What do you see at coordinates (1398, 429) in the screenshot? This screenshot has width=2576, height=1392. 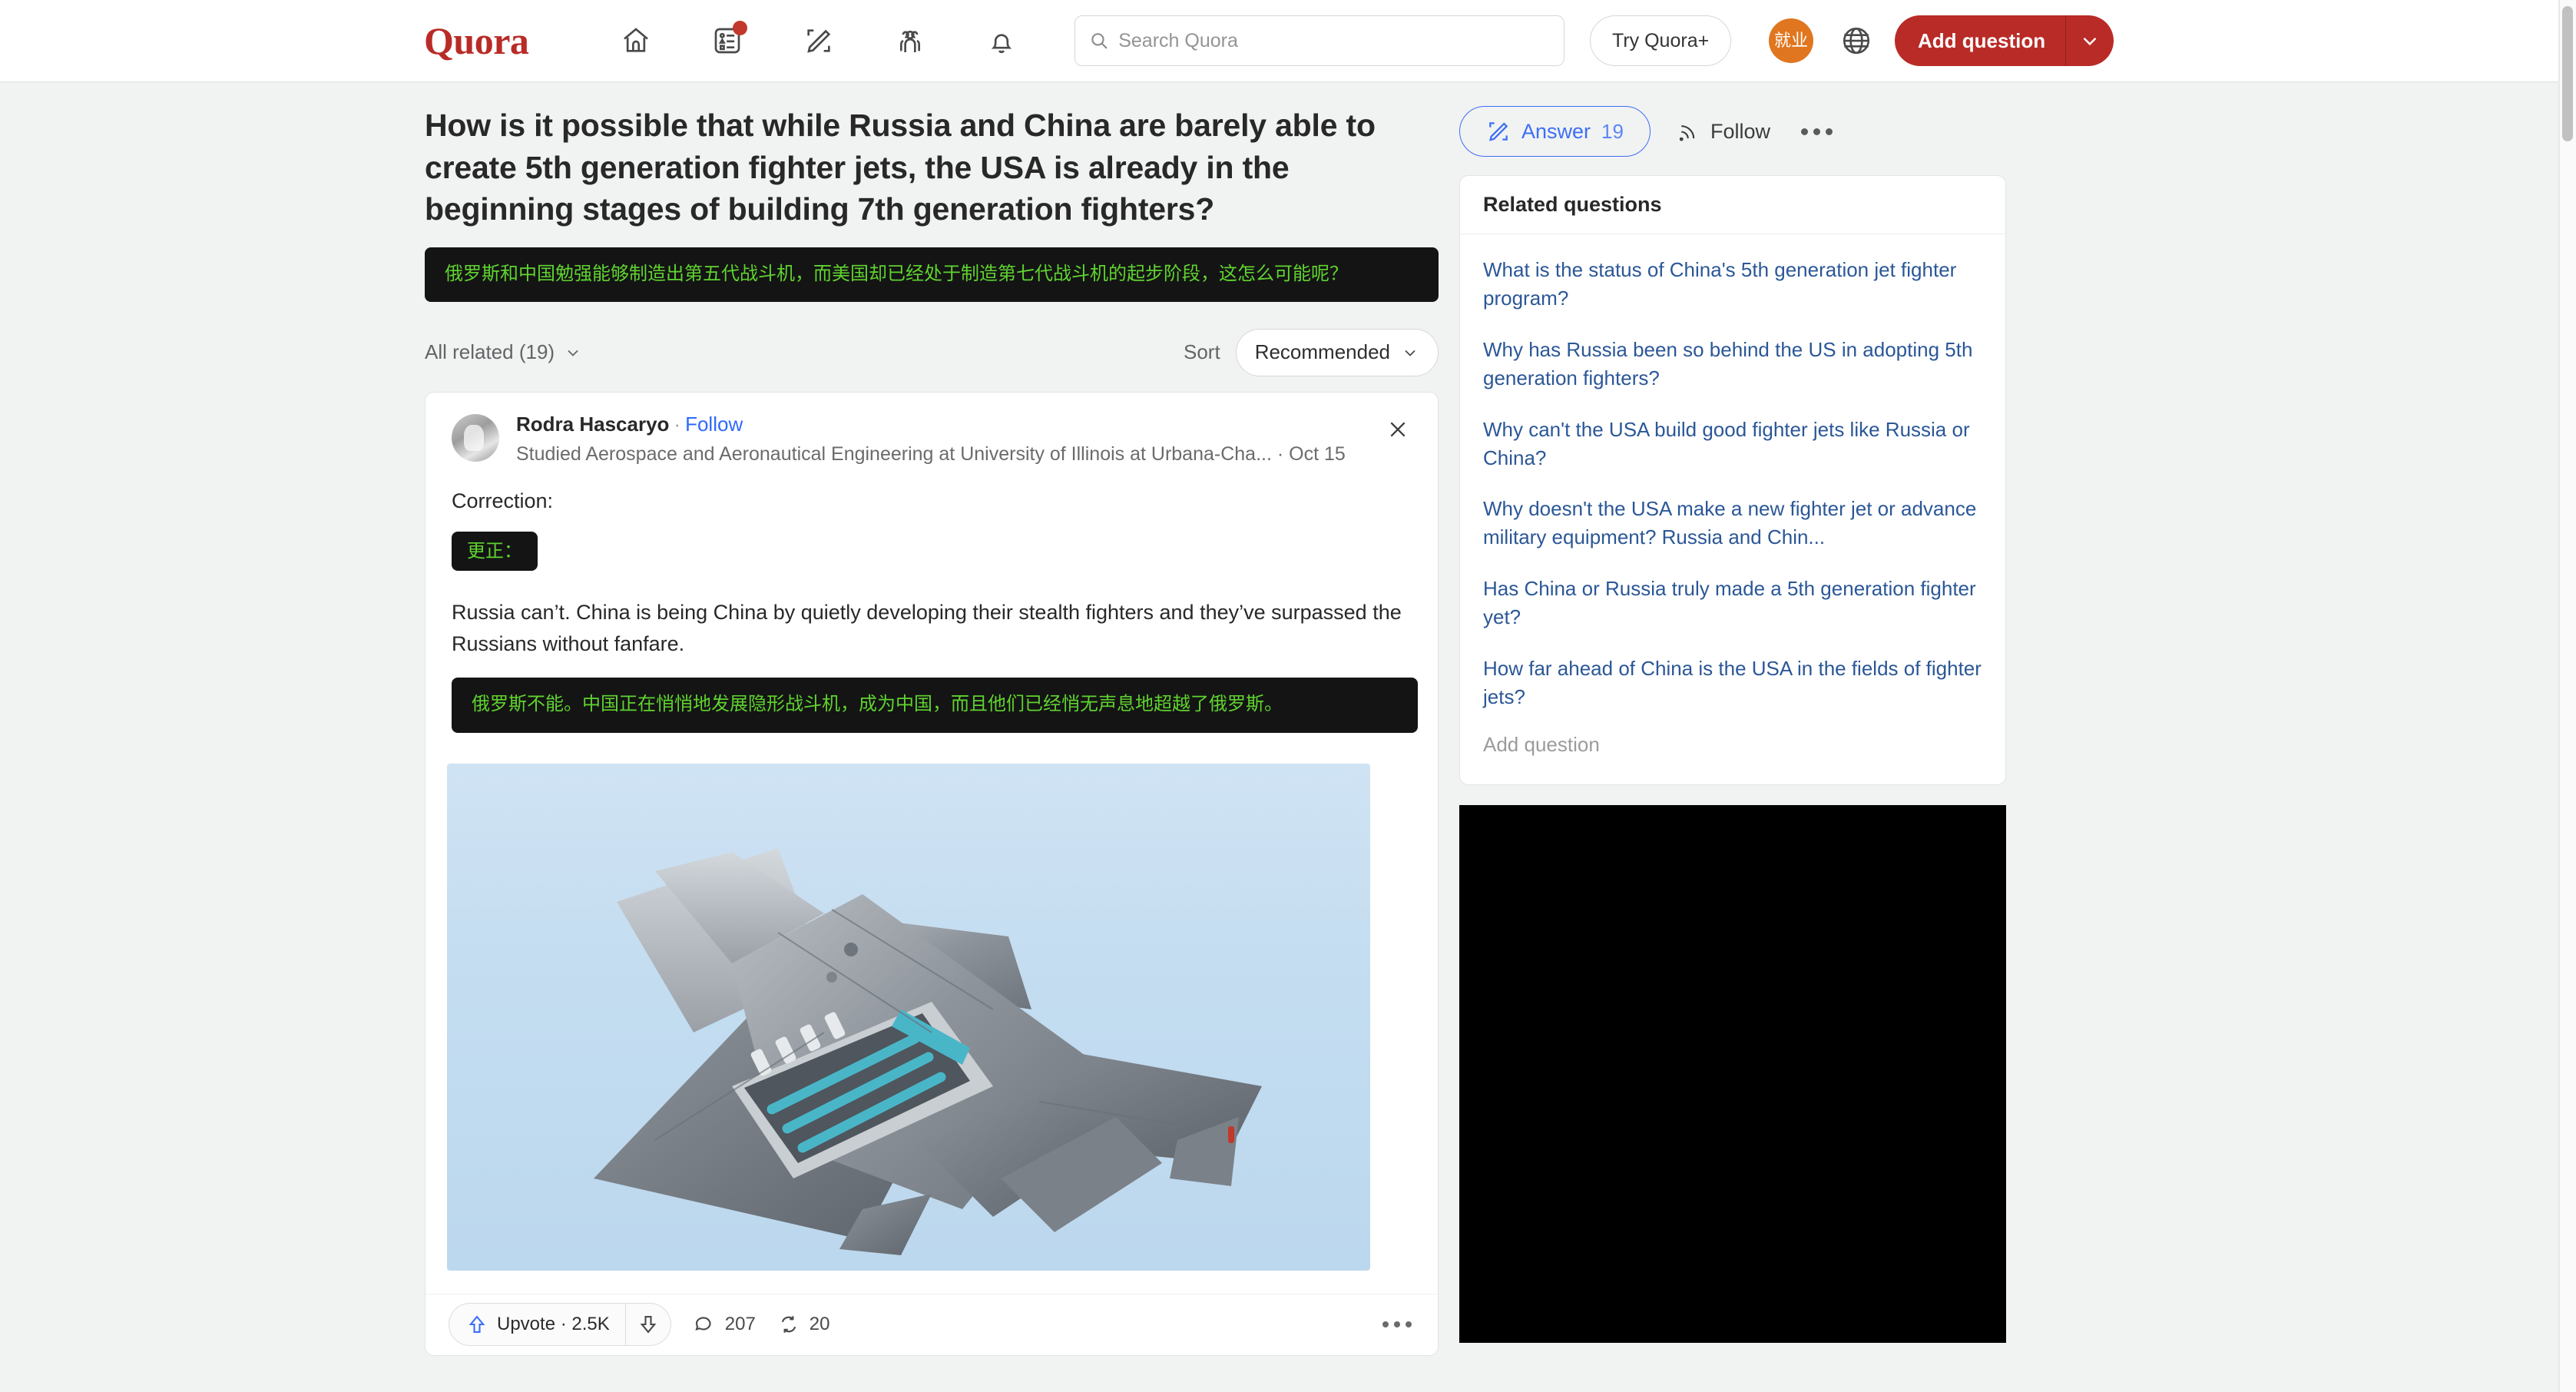 I see `close-icon` at bounding box center [1398, 429].